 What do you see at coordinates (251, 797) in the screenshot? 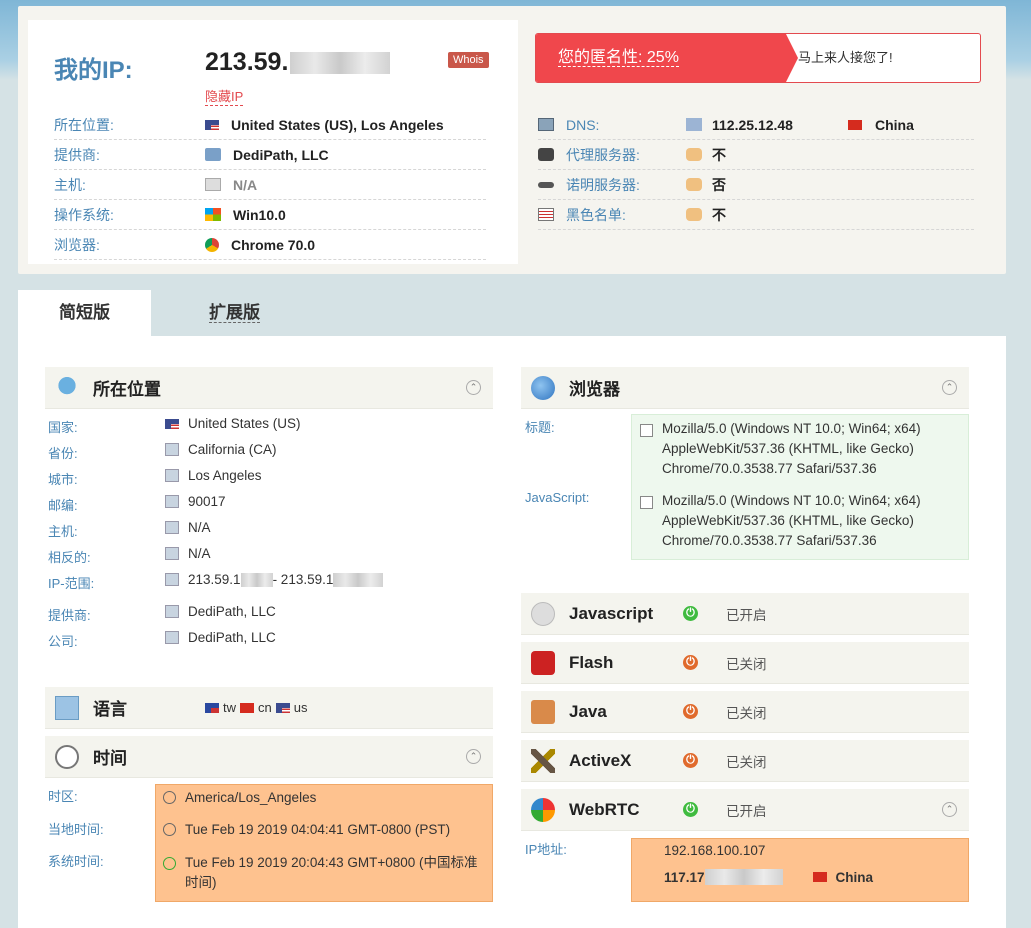
I see `timezone-text: America/Los_Angeles` at bounding box center [251, 797].